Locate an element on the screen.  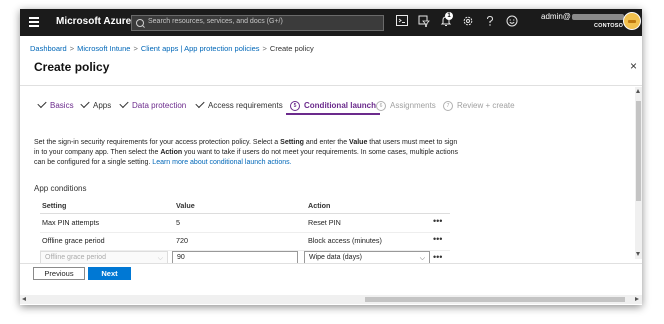
value-cell: 720 is located at coordinates (182, 240).